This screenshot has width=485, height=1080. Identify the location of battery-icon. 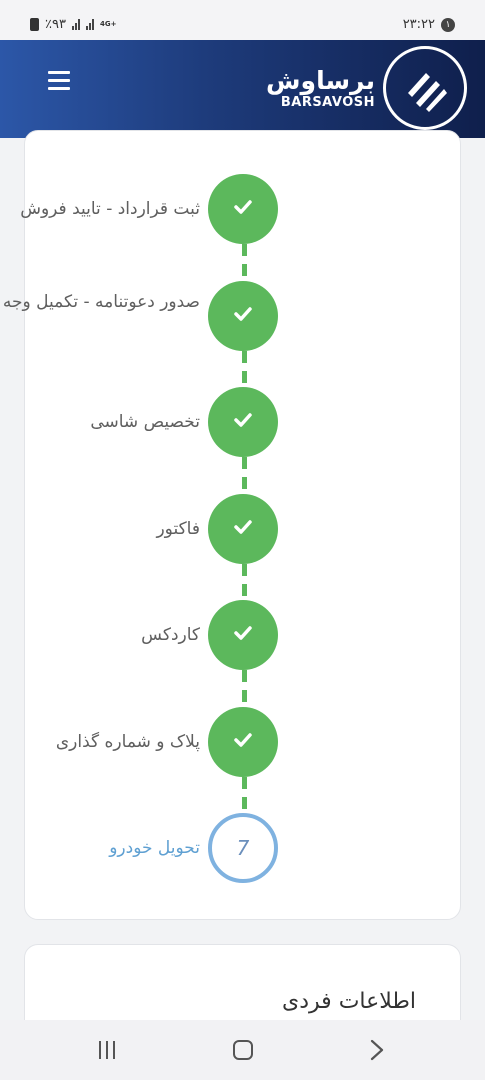
(34, 24).